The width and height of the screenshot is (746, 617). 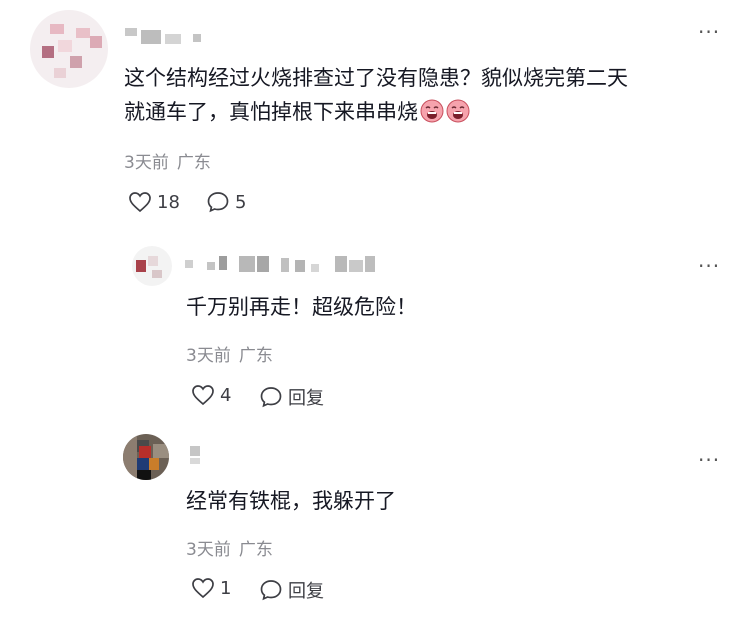 What do you see at coordinates (154, 202) in the screenshot?
I see `like-button: 18` at bounding box center [154, 202].